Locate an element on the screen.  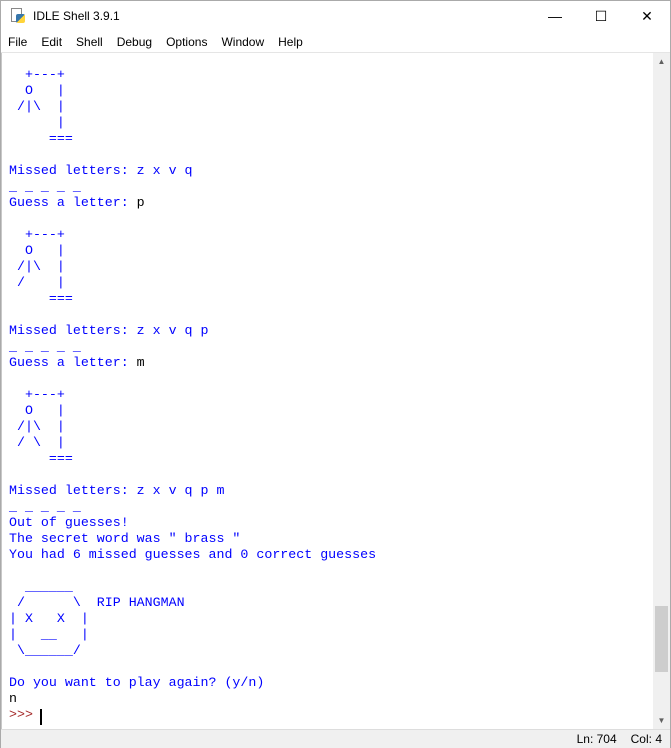
output-line: Do you want to play again? (y/n) is located at coordinates (136, 683).